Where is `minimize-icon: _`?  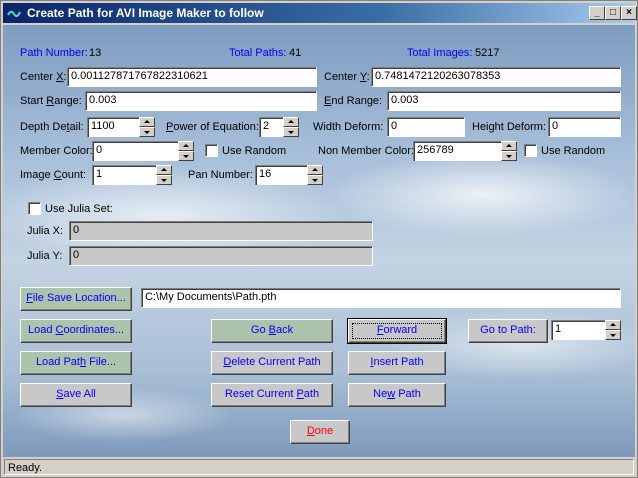
minimize-icon: _ is located at coordinates (597, 12).